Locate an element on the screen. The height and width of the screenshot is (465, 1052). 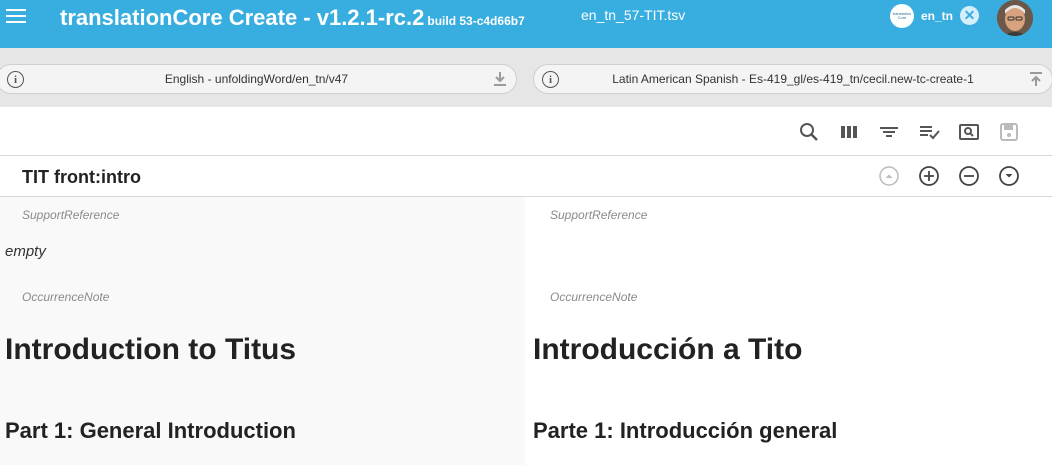
organization-logo-text: translation Core is located at coordinates (902, 15).